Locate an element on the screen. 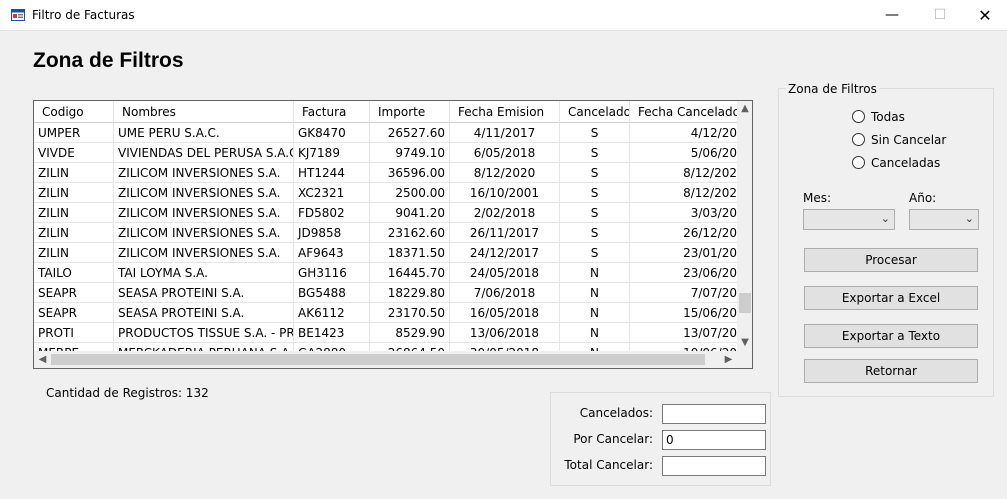 This screenshot has width=1007, height=499. horizontal-scrollbar: ◀ ▶ is located at coordinates (385, 359).